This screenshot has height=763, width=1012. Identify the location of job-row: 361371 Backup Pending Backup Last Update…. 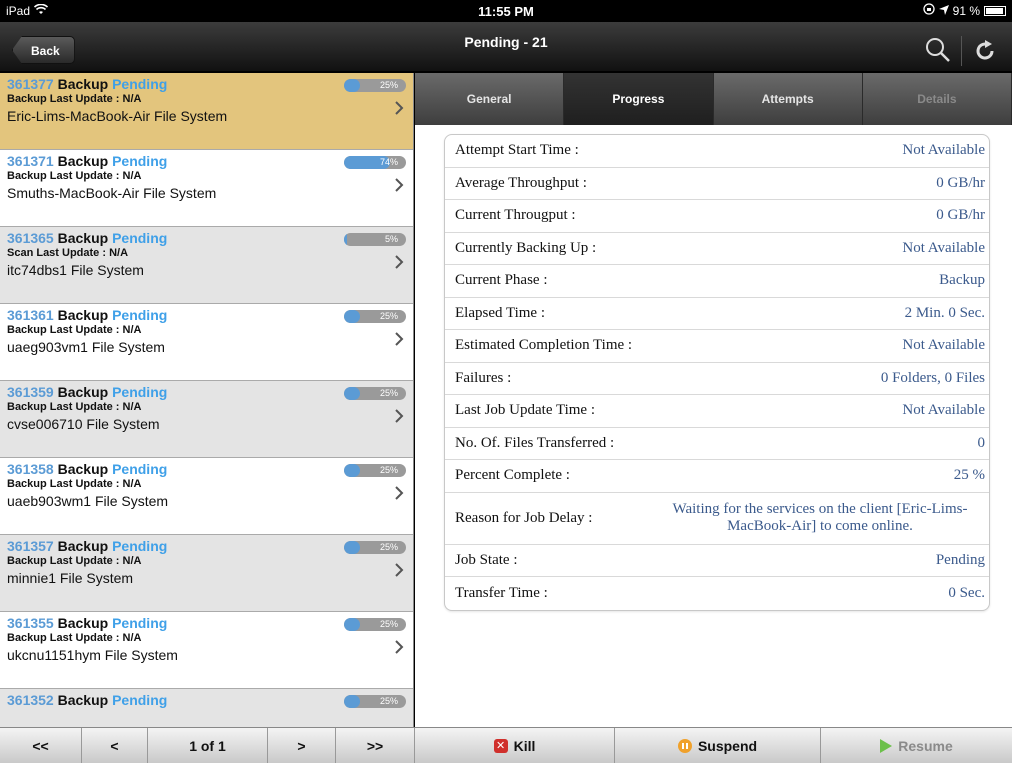
(206, 188).